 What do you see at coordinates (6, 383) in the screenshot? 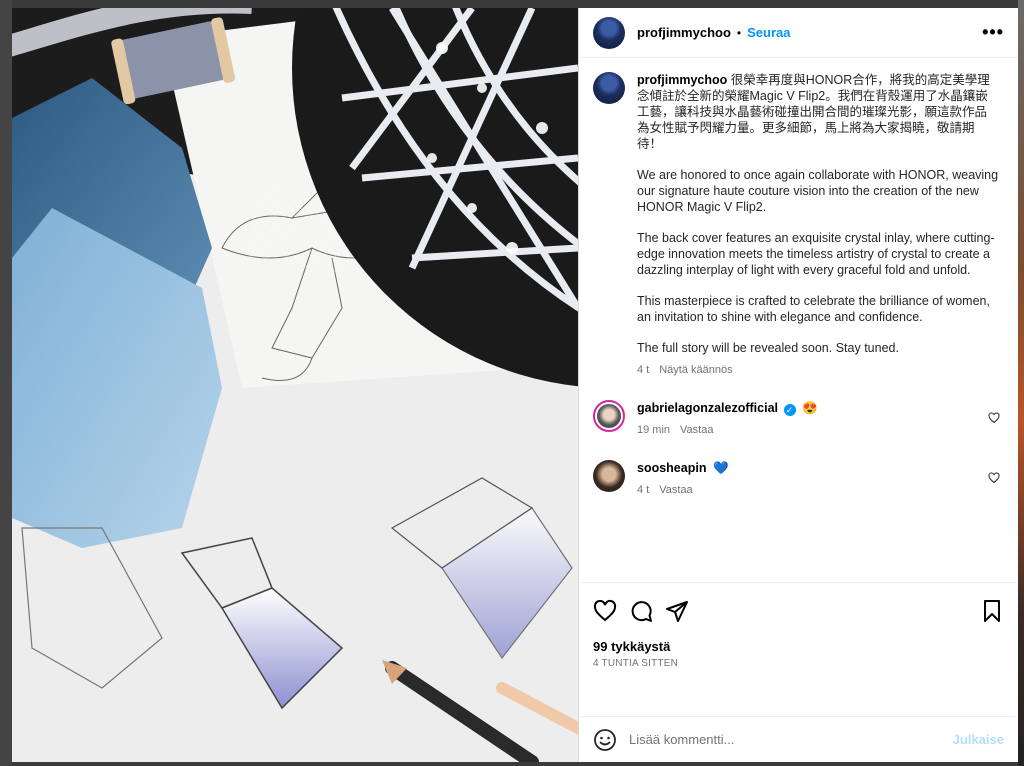
I see `backdrop-left` at bounding box center [6, 383].